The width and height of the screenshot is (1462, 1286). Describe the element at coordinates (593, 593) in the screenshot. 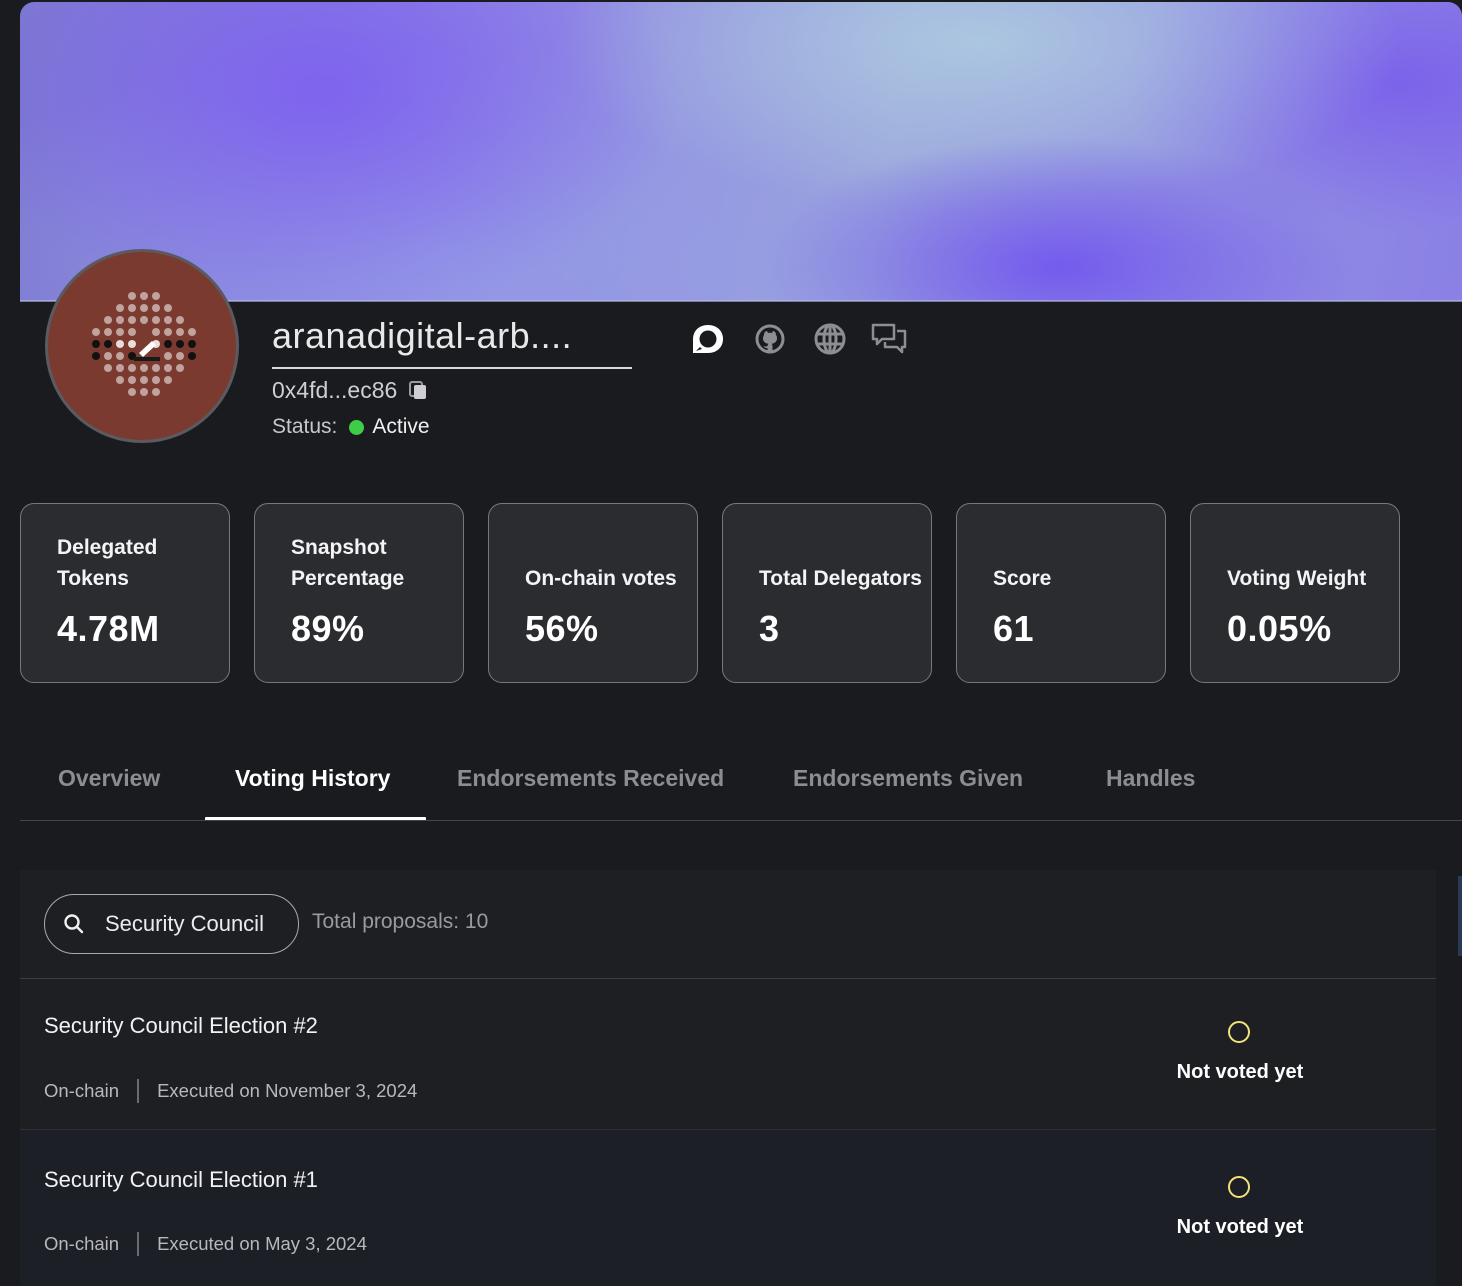

I see `stat-card-on-chain-votes: On-chain votes 56%` at that location.